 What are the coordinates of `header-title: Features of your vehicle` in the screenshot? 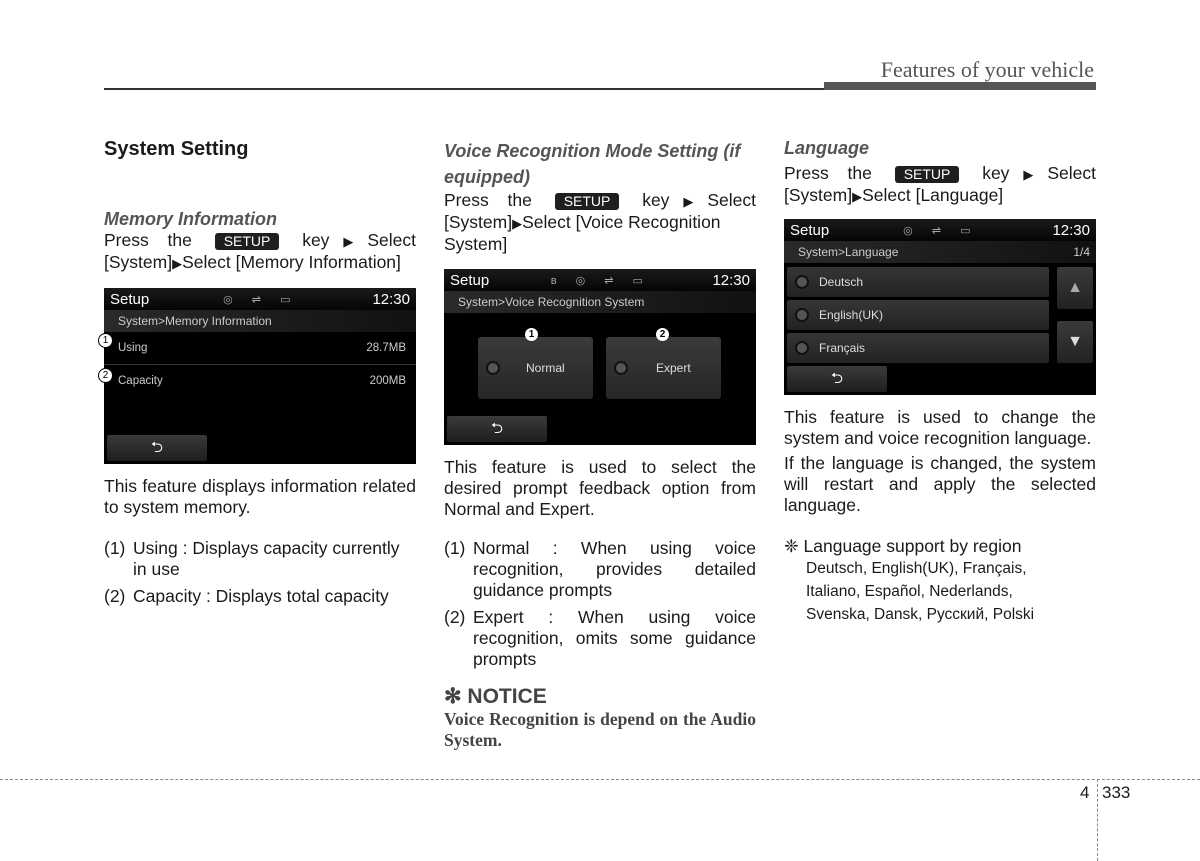 It's located at (987, 69).